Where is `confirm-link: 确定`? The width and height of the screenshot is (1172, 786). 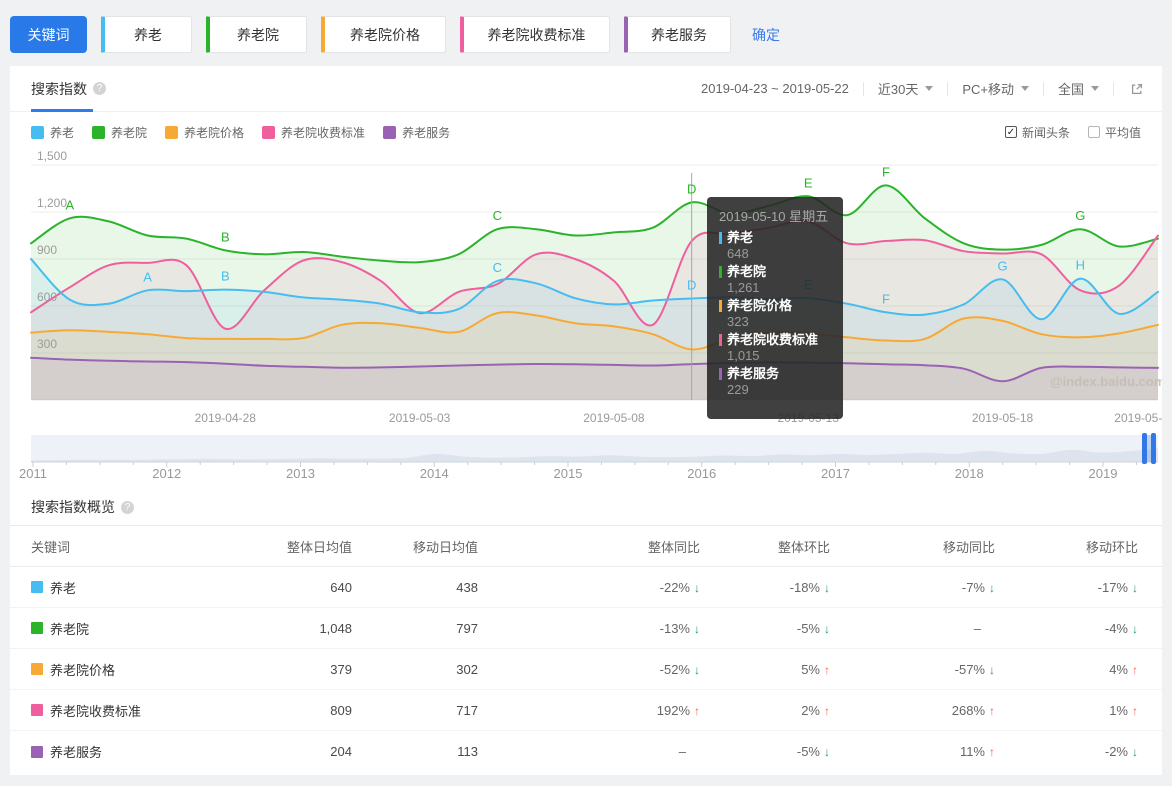 confirm-link: 确定 is located at coordinates (766, 35).